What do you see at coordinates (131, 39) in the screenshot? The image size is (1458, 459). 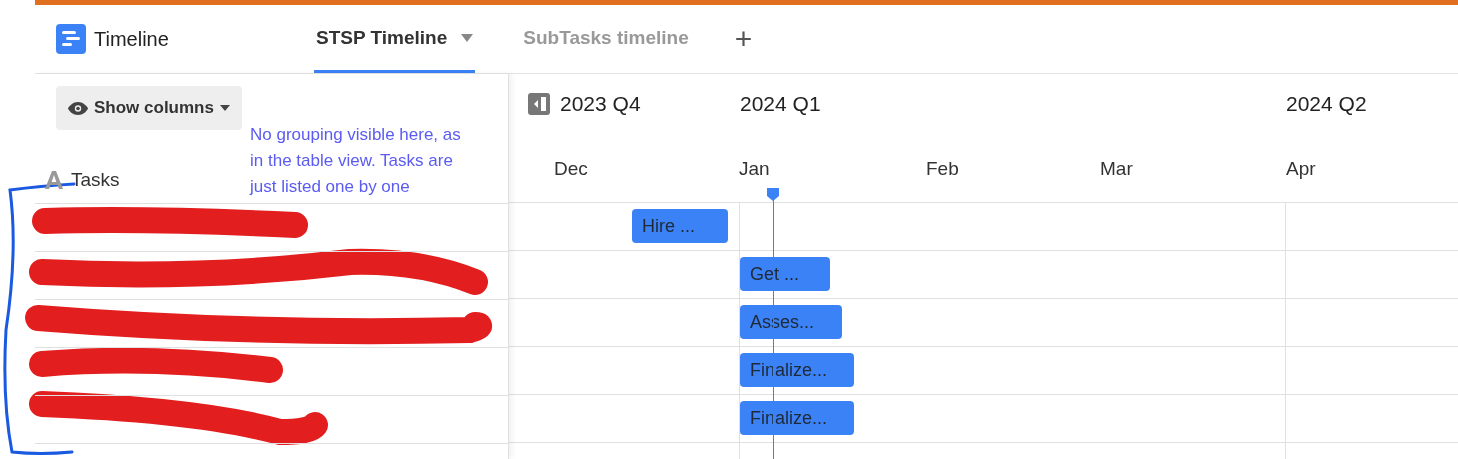 I see `app-title: Timeline` at bounding box center [131, 39].